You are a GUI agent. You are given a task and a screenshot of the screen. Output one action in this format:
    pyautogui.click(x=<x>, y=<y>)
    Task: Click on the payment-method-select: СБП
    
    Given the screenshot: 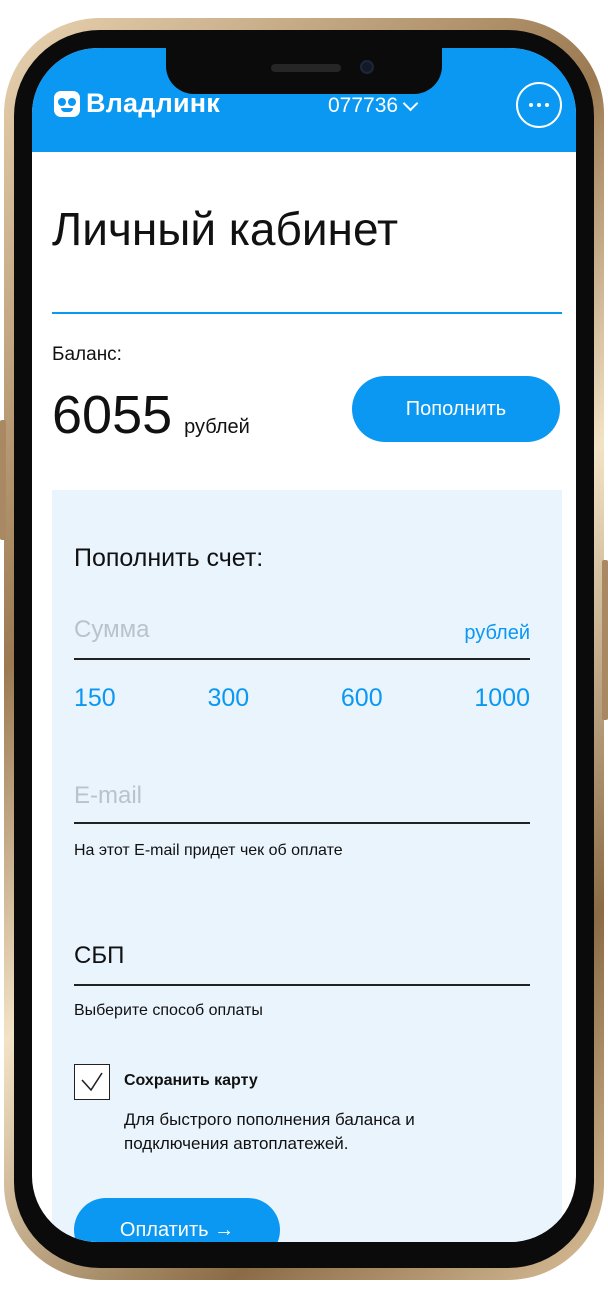 What is the action you would take?
    pyautogui.click(x=302, y=961)
    